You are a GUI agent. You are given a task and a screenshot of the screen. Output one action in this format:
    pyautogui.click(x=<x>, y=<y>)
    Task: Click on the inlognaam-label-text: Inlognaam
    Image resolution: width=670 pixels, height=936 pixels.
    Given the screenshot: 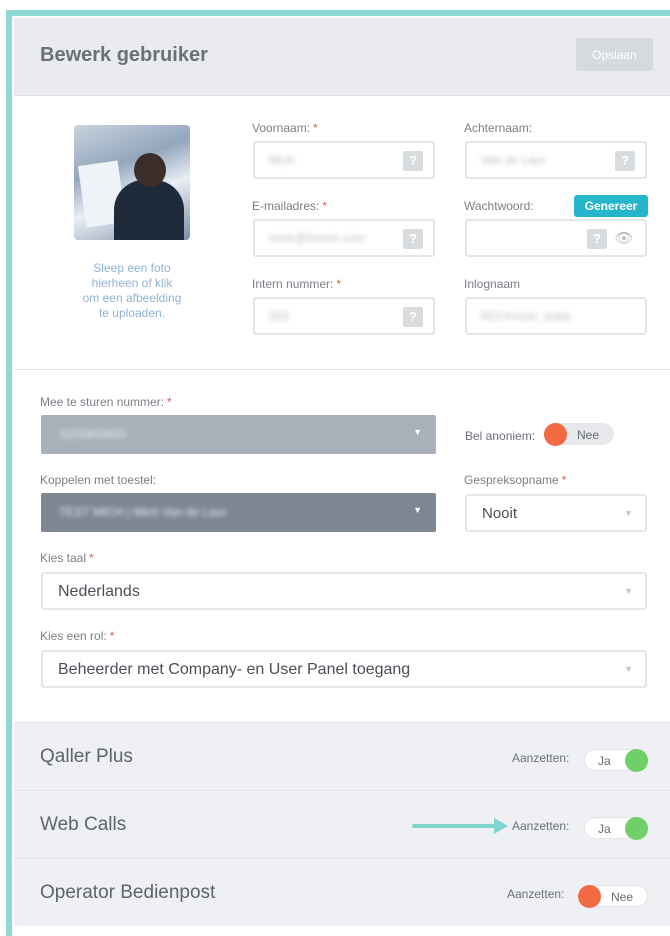 What is the action you would take?
    pyautogui.click(x=492, y=284)
    